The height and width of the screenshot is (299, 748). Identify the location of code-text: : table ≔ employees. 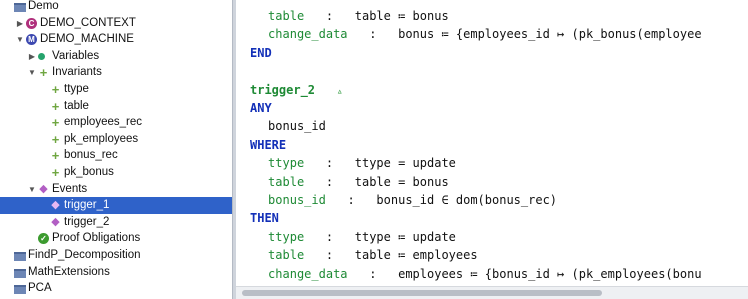
(391, 255).